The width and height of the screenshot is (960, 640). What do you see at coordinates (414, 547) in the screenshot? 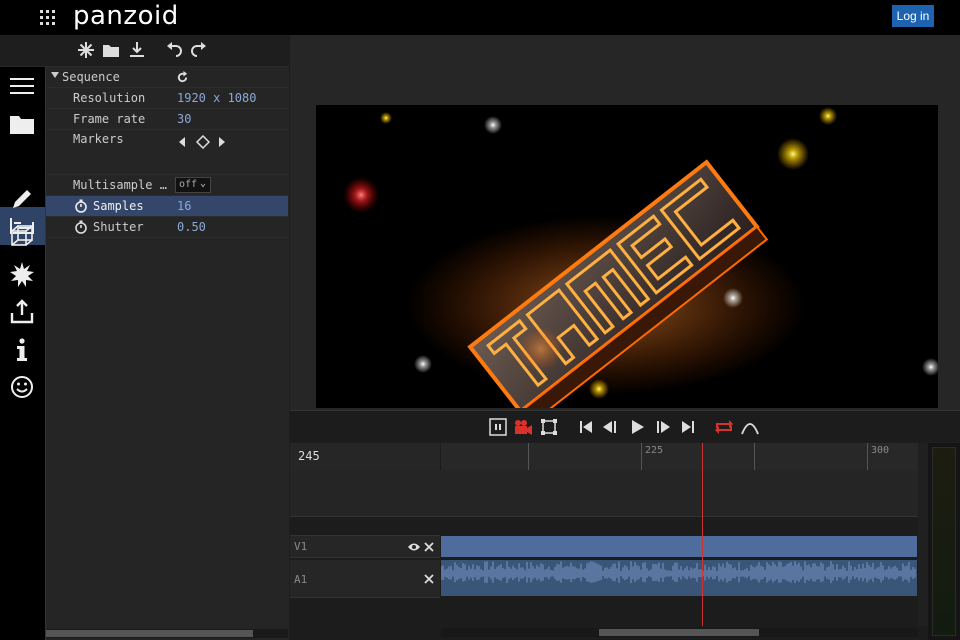
I see `eye-icon` at bounding box center [414, 547].